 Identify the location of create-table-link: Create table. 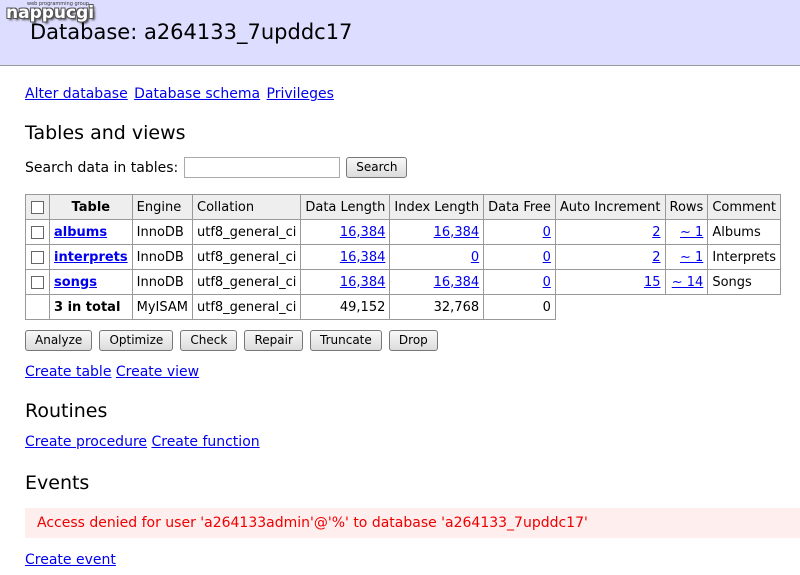
(68, 372).